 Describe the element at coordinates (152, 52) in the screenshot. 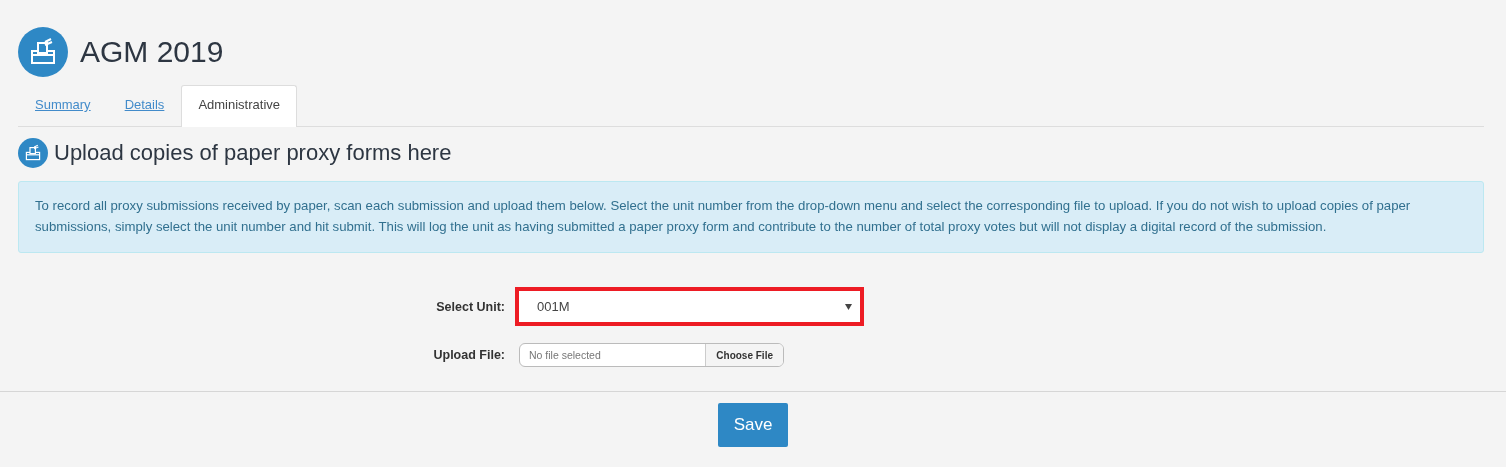

I see `page-title: AGM 2019` at that location.